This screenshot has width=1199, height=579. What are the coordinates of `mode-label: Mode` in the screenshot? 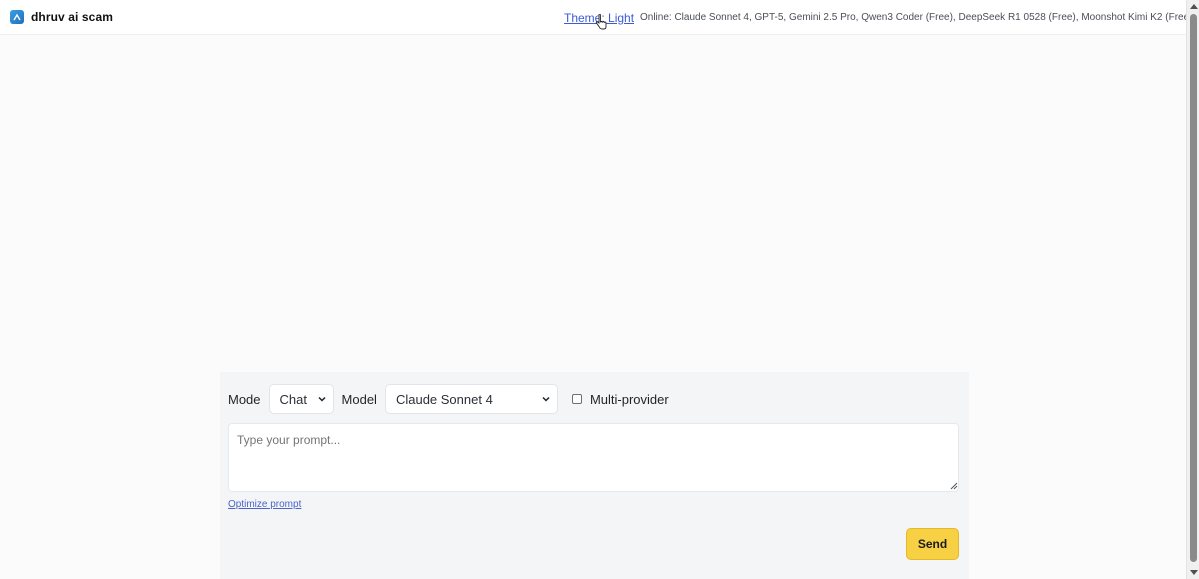 It's located at (244, 399).